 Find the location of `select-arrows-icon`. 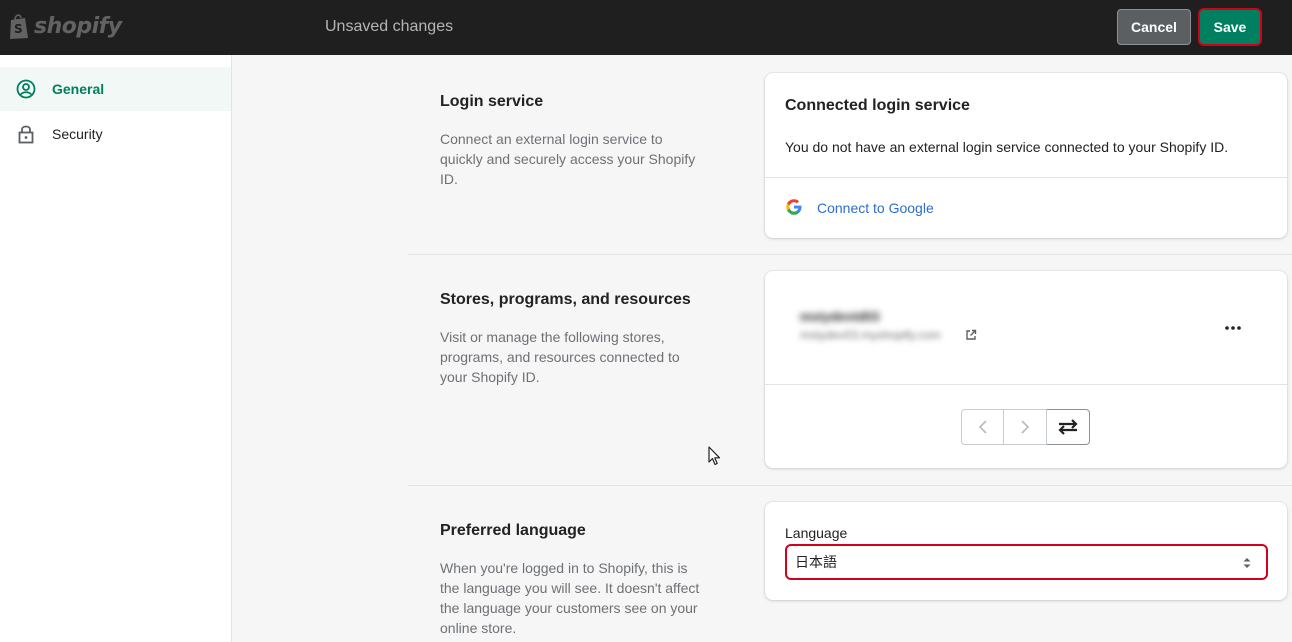

select-arrows-icon is located at coordinates (1247, 563).